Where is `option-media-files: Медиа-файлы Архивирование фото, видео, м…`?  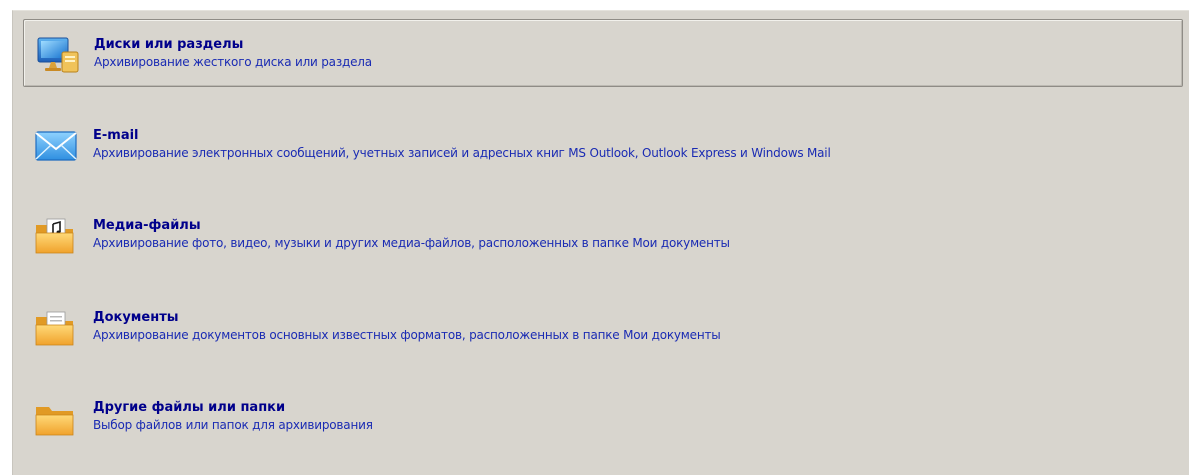 option-media-files: Медиа-файлы Архивирование фото, видео, м… is located at coordinates (603, 235).